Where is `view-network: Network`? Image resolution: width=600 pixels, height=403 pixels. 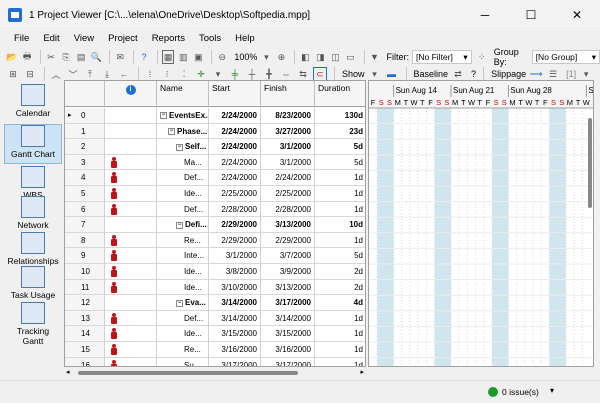 view-network: Network is located at coordinates (33, 216).